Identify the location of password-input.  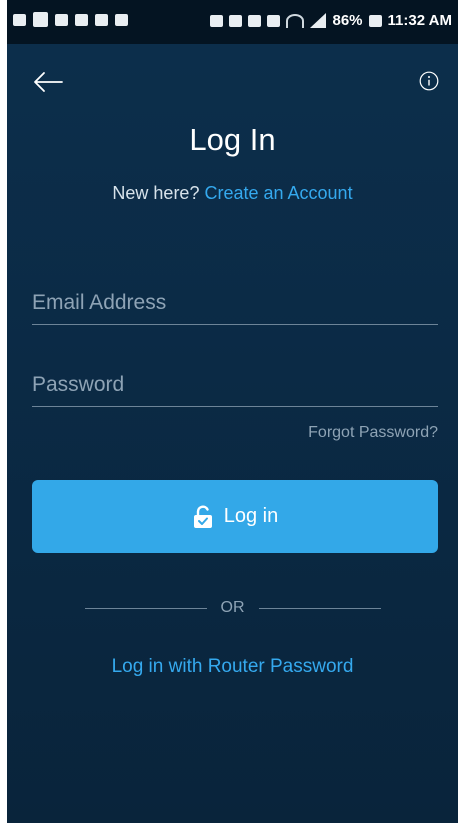
(235, 385).